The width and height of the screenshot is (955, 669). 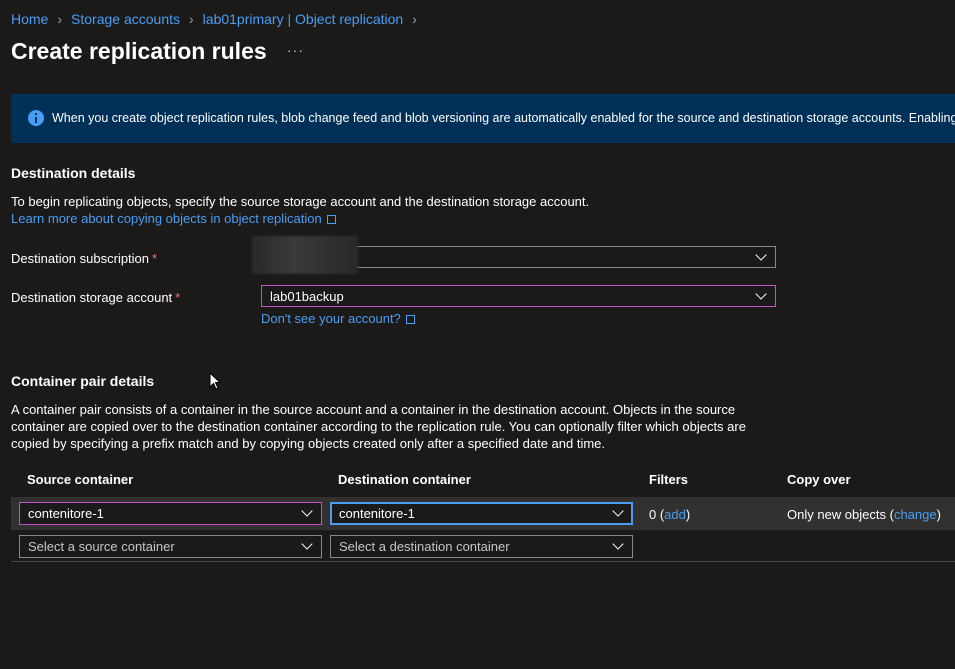 What do you see at coordinates (938, 514) in the screenshot?
I see `copy-over-close: )` at bounding box center [938, 514].